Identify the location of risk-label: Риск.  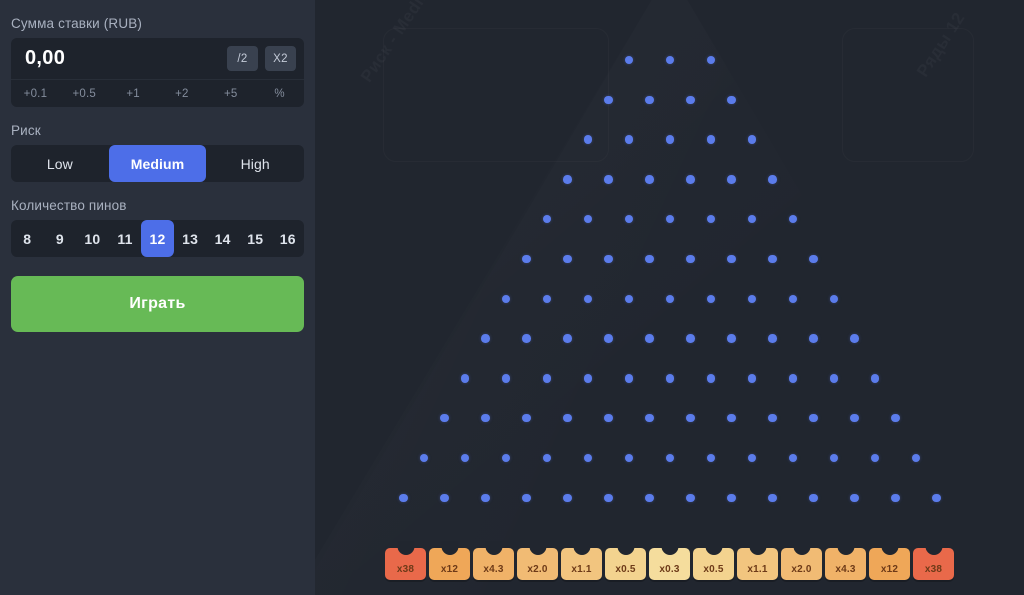
(26, 130).